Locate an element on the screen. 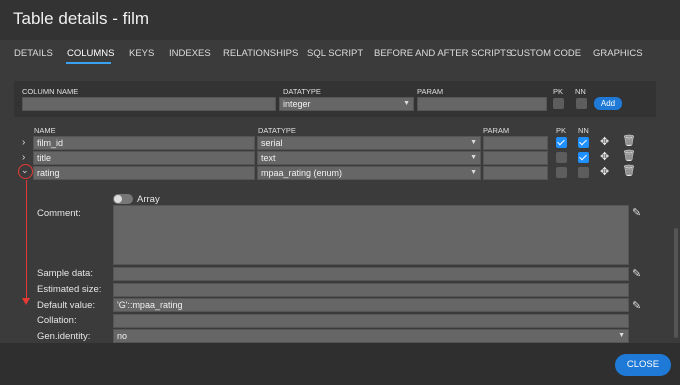  new-column-name-header: COLUMN NAME is located at coordinates (50, 91).